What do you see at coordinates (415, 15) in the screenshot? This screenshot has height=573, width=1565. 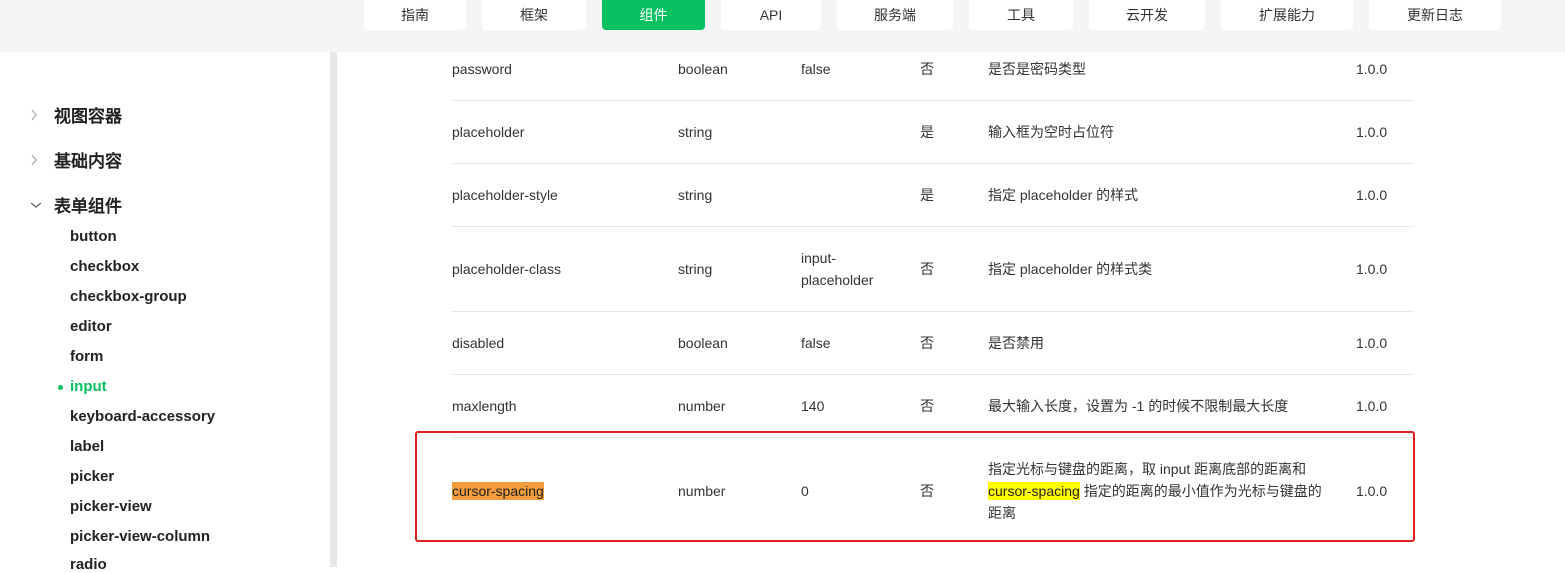 I see `tab-guide: 指南` at bounding box center [415, 15].